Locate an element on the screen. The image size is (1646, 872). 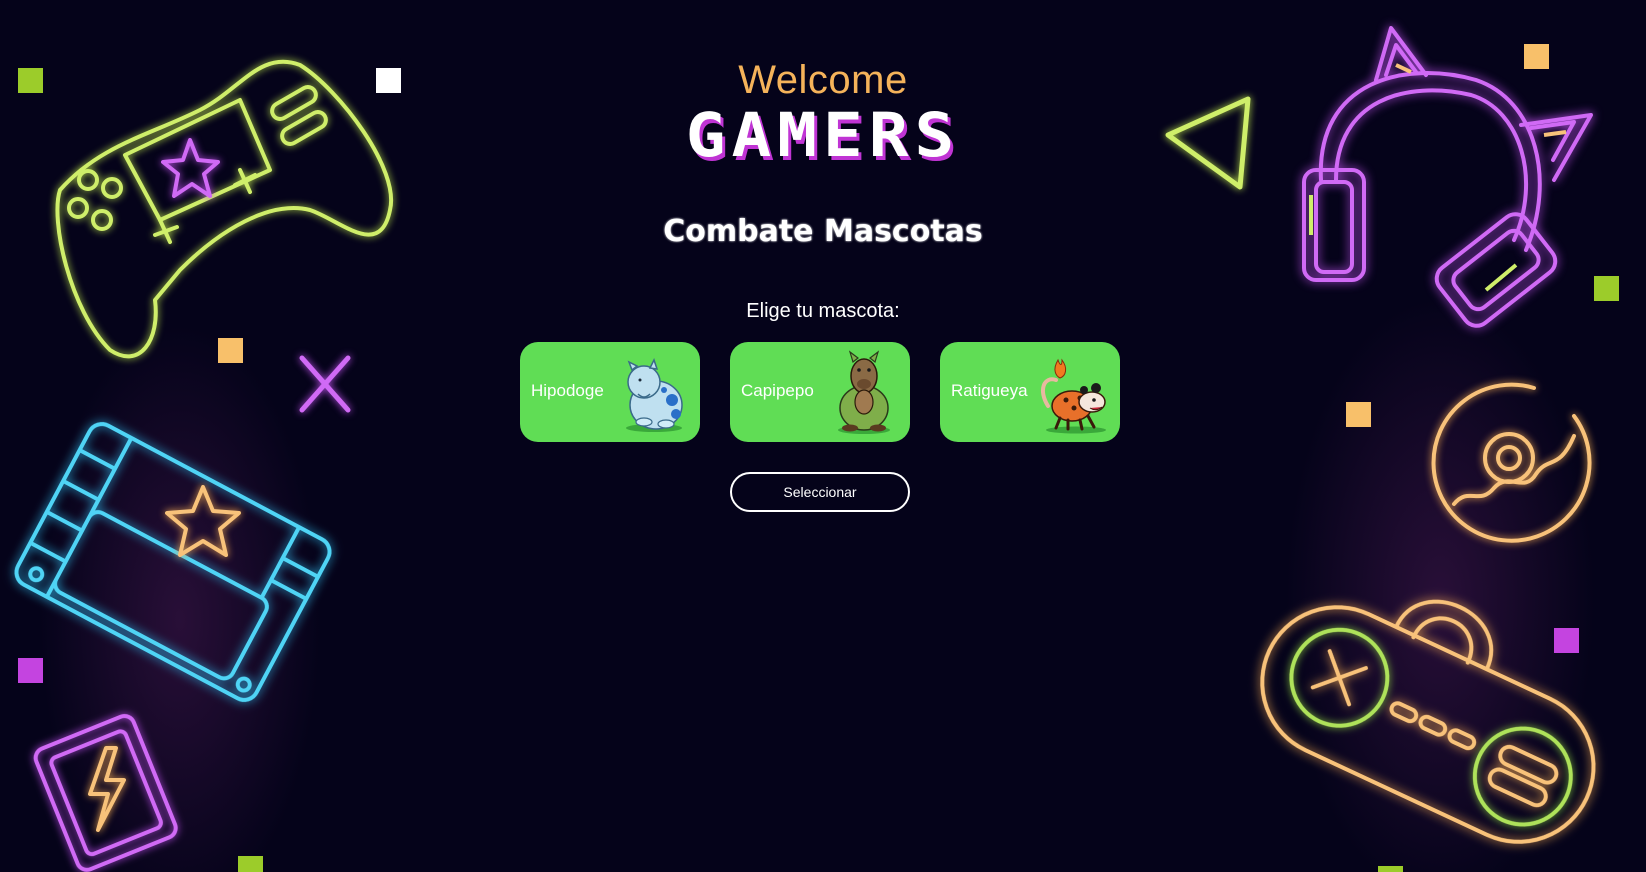
ratigueya-pet-image is located at coordinates (1074, 392).